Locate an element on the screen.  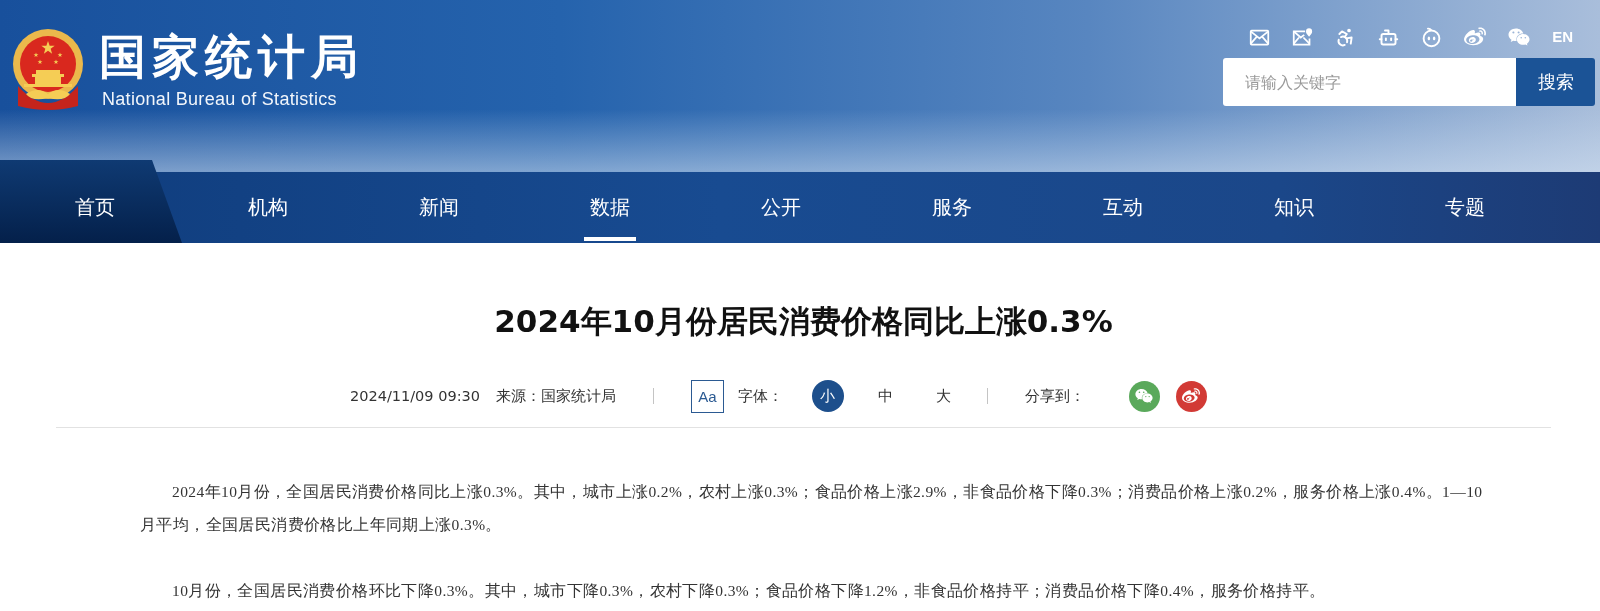
nav-tab: 互动 is located at coordinates (1122, 207).